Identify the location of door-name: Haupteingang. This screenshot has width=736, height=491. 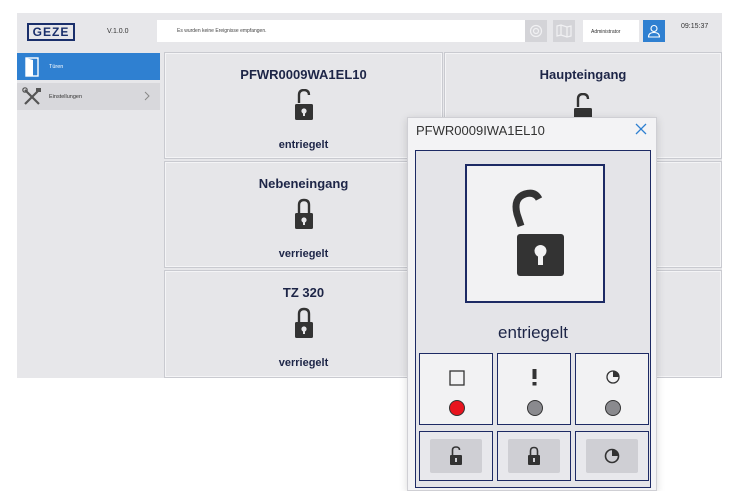
(583, 74).